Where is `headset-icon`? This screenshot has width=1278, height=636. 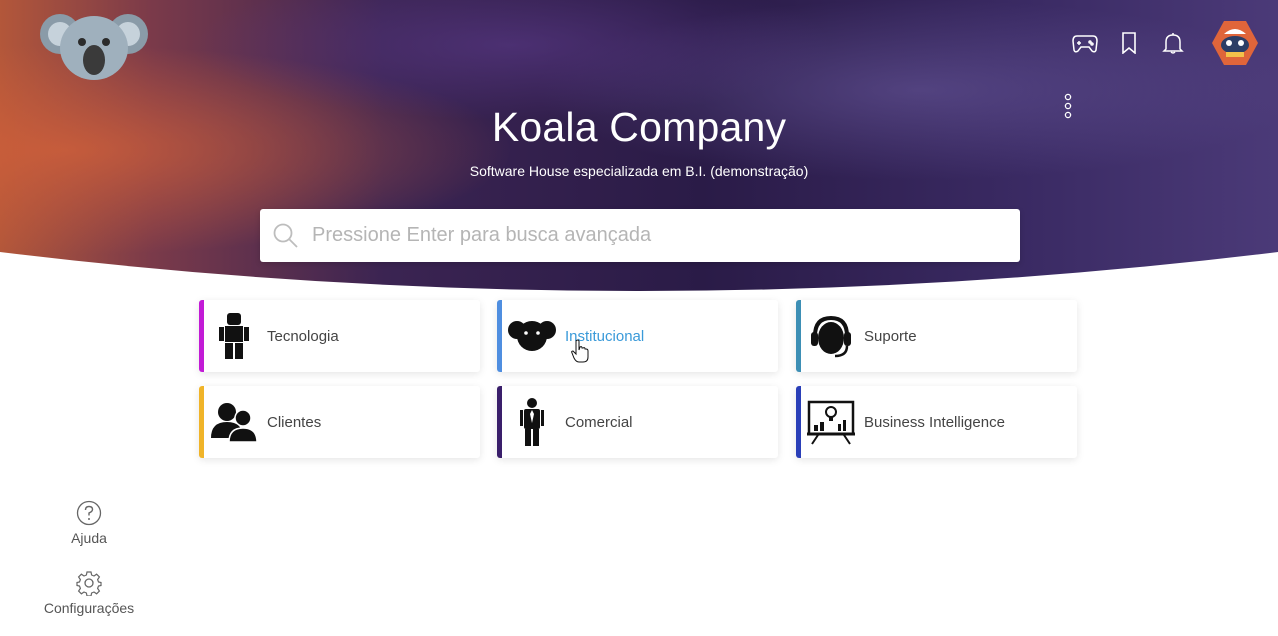 headset-icon is located at coordinates (831, 336).